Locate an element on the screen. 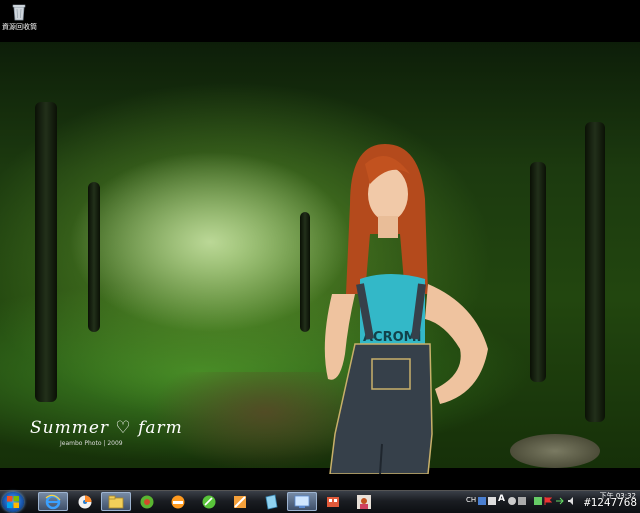 This screenshot has height=513, width=640. taskbar-btn-paint is located at coordinates (240, 501).